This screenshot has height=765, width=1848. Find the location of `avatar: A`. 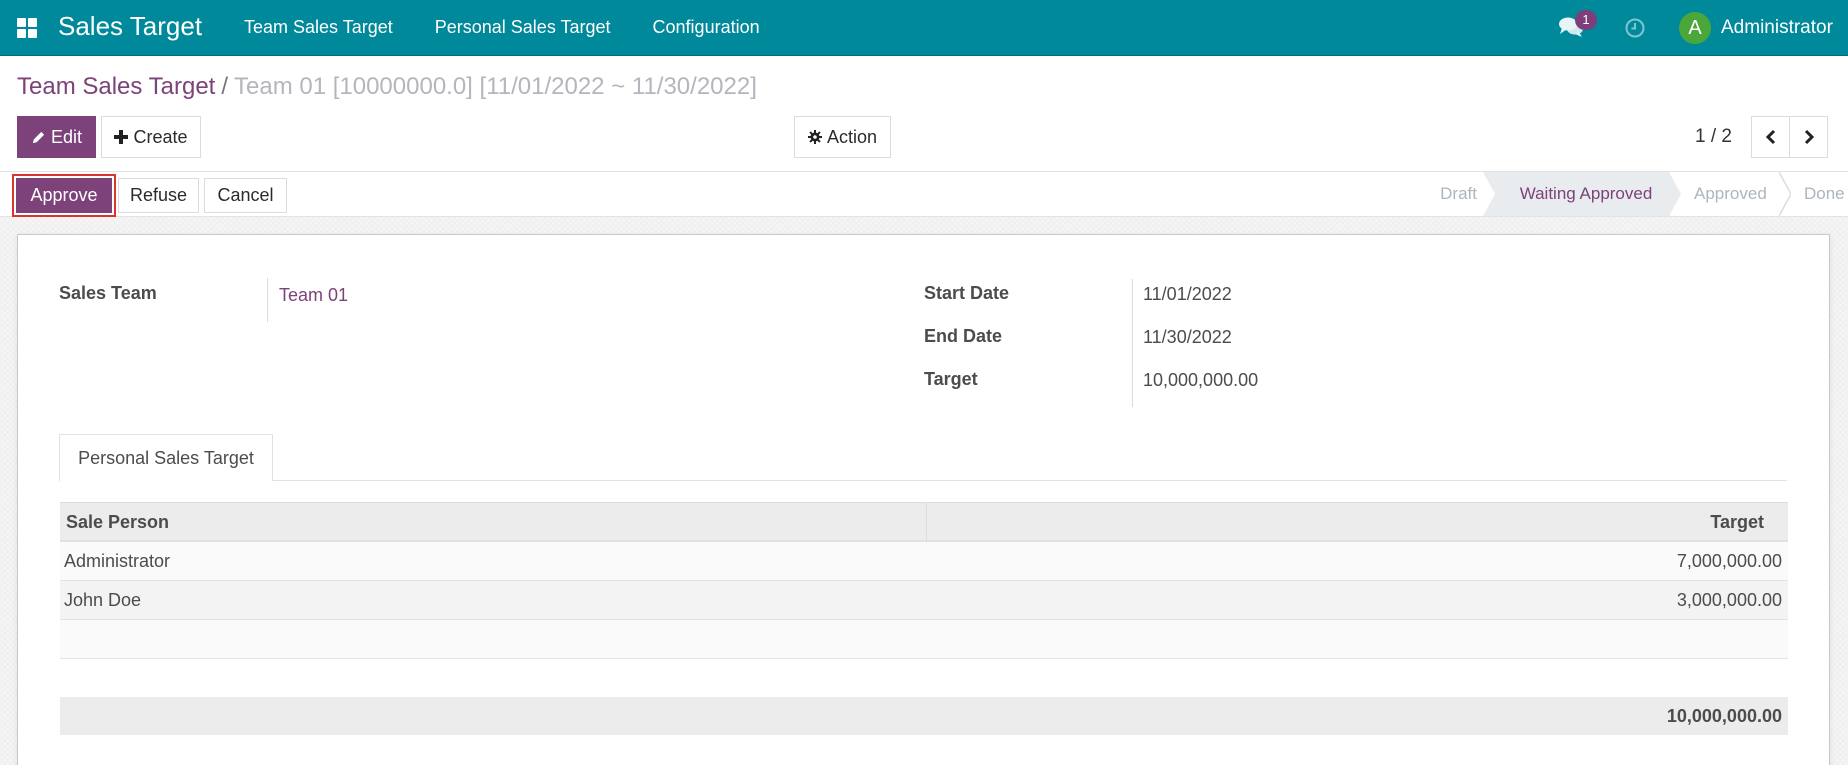

avatar: A is located at coordinates (1695, 28).